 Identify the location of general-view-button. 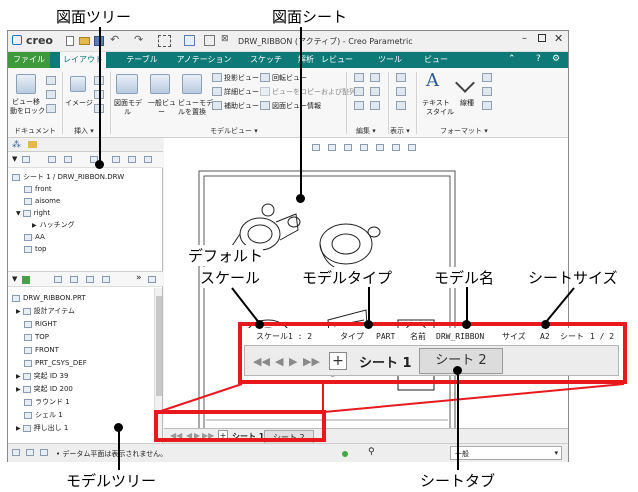
(160, 84).